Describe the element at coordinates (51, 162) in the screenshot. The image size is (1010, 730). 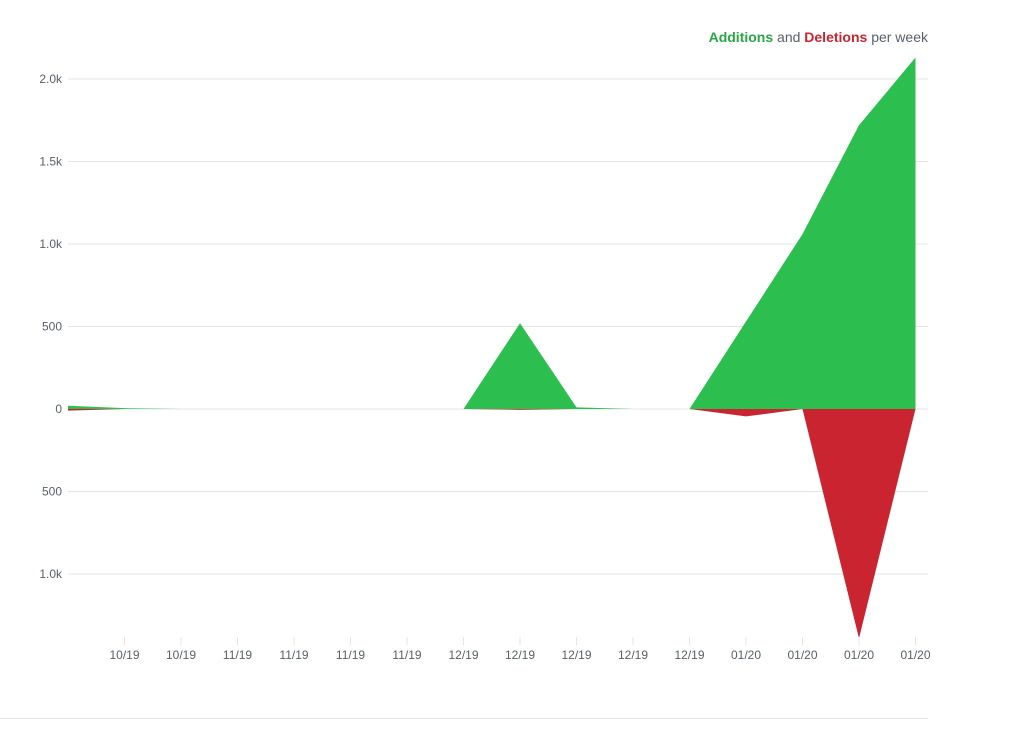
I see `y-tick-label: 1.5k` at that location.